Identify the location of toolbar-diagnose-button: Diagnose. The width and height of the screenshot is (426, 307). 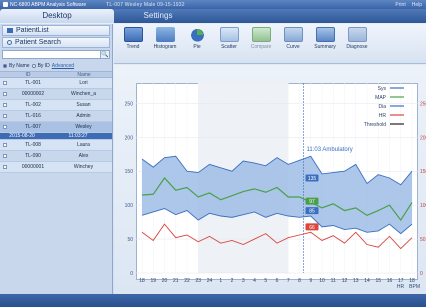
(357, 38).